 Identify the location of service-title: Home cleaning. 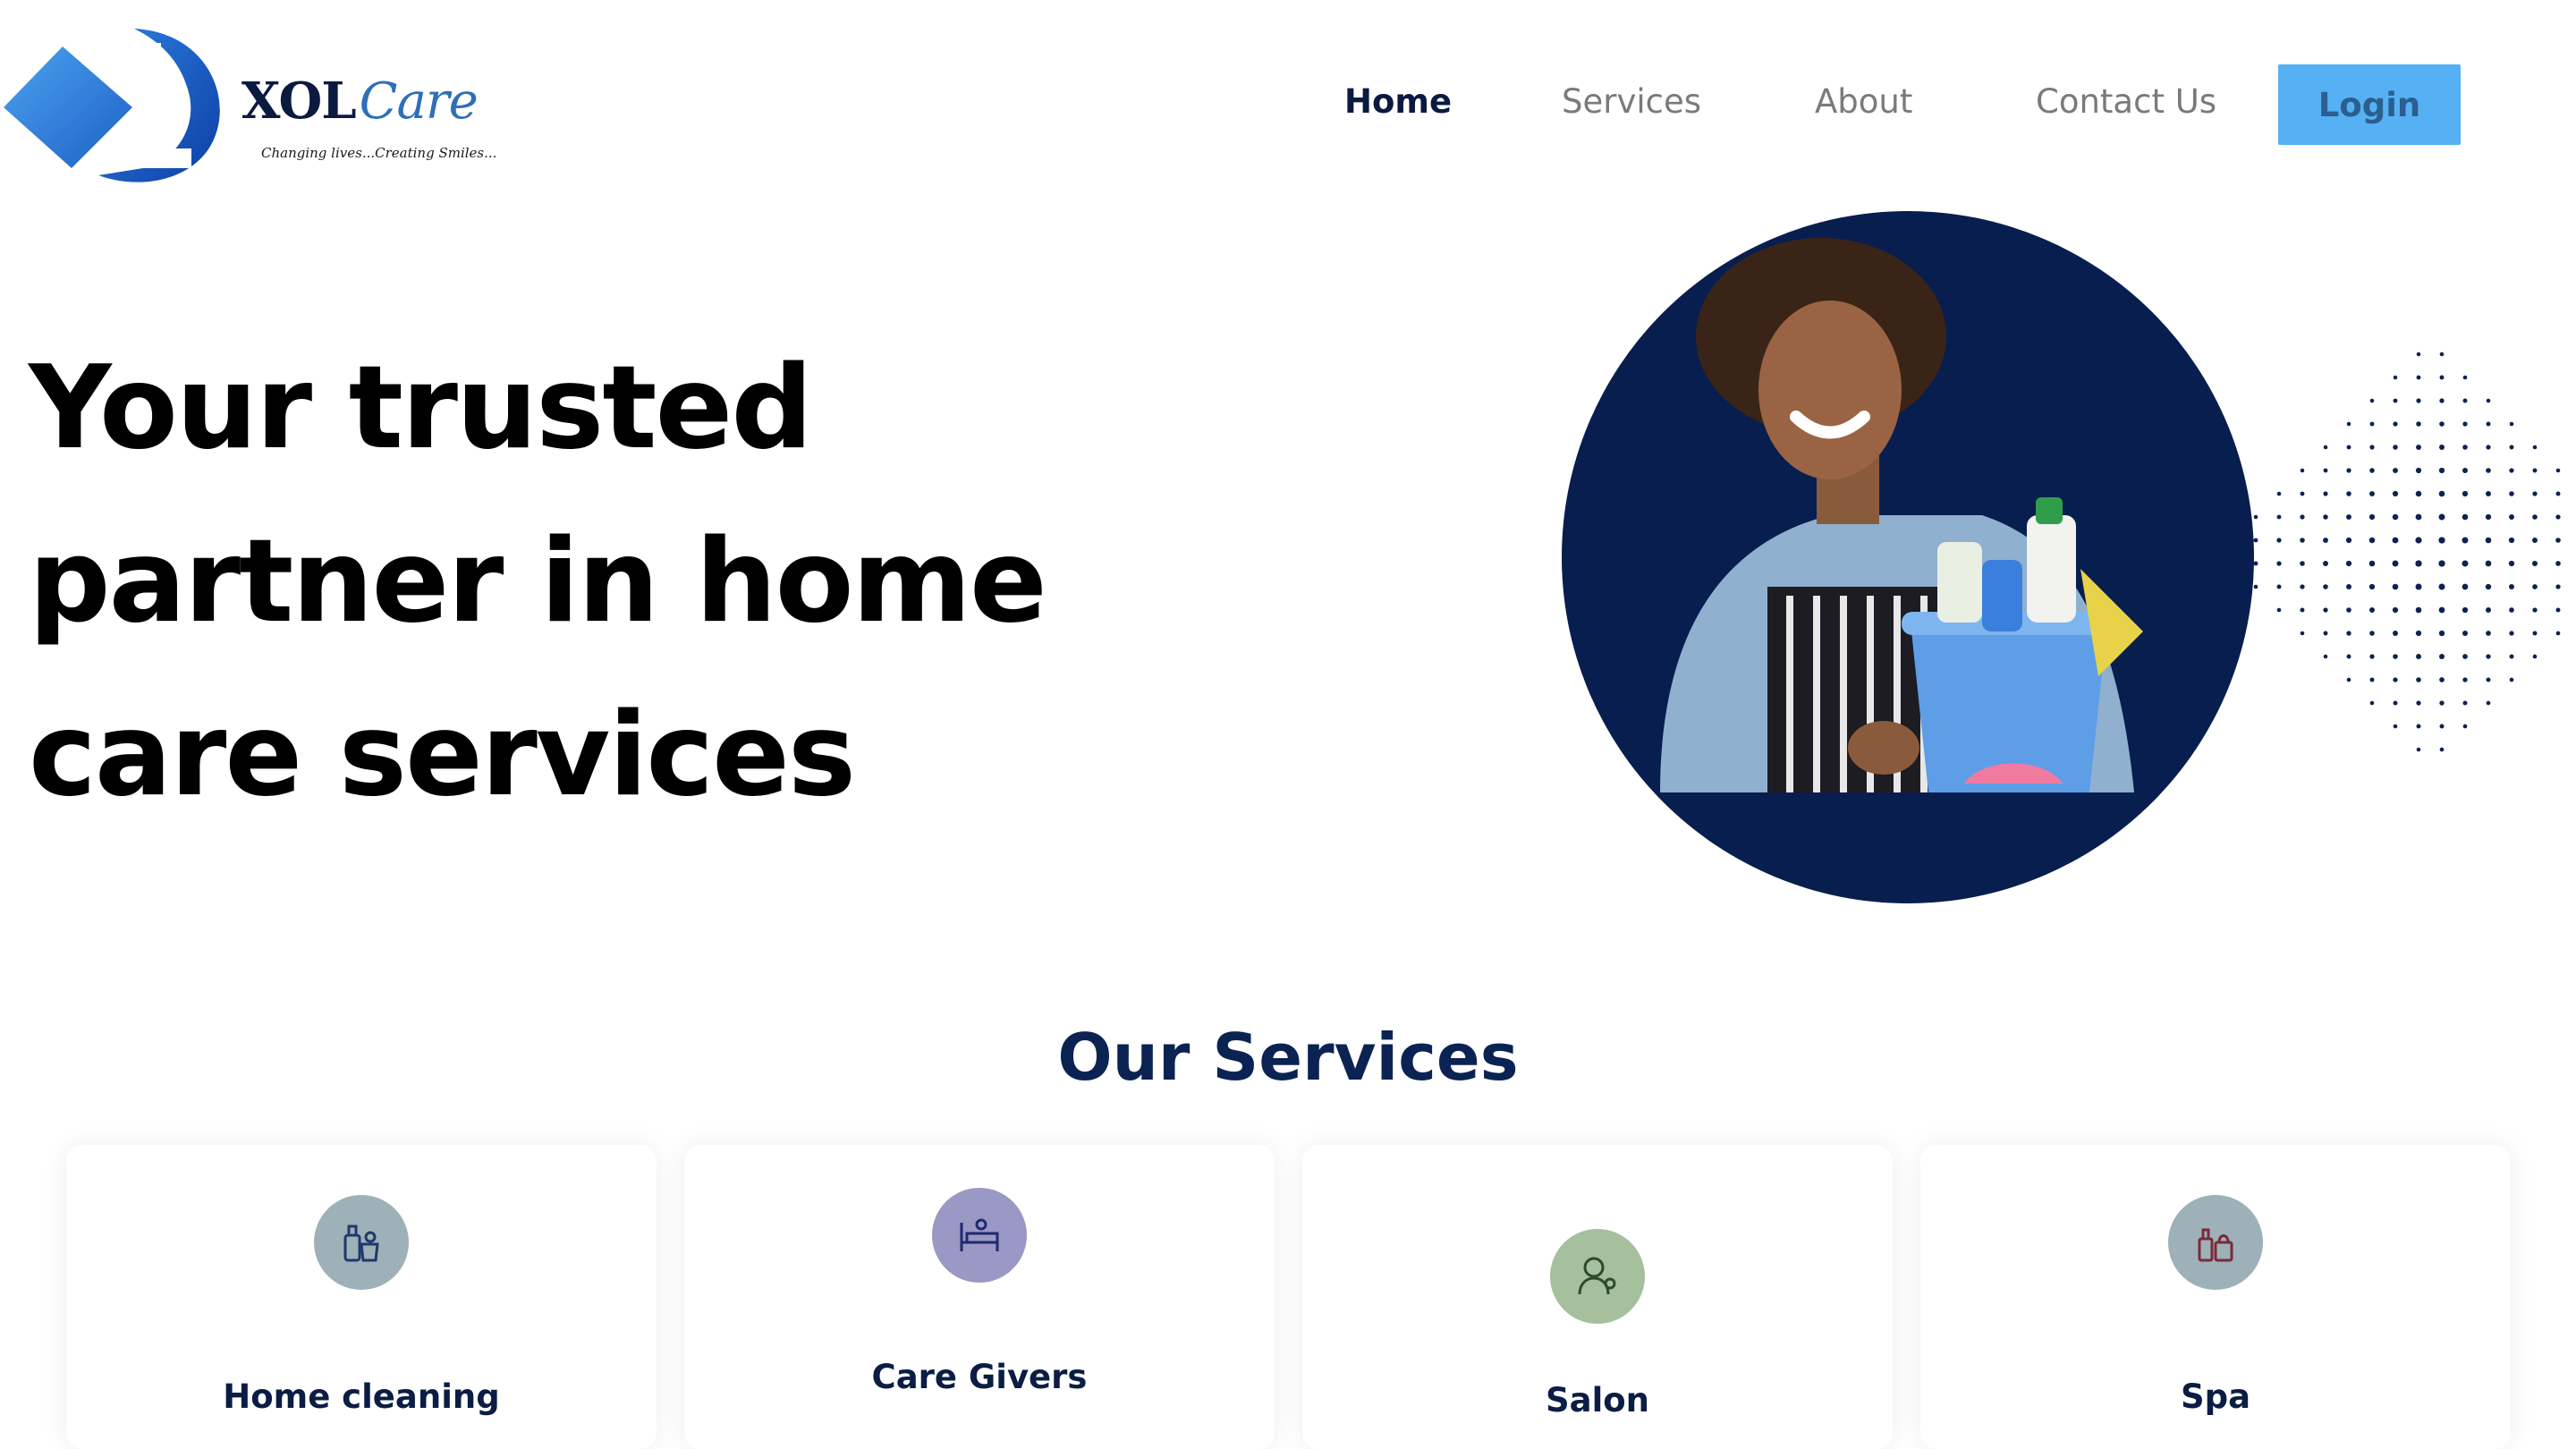
(361, 1396).